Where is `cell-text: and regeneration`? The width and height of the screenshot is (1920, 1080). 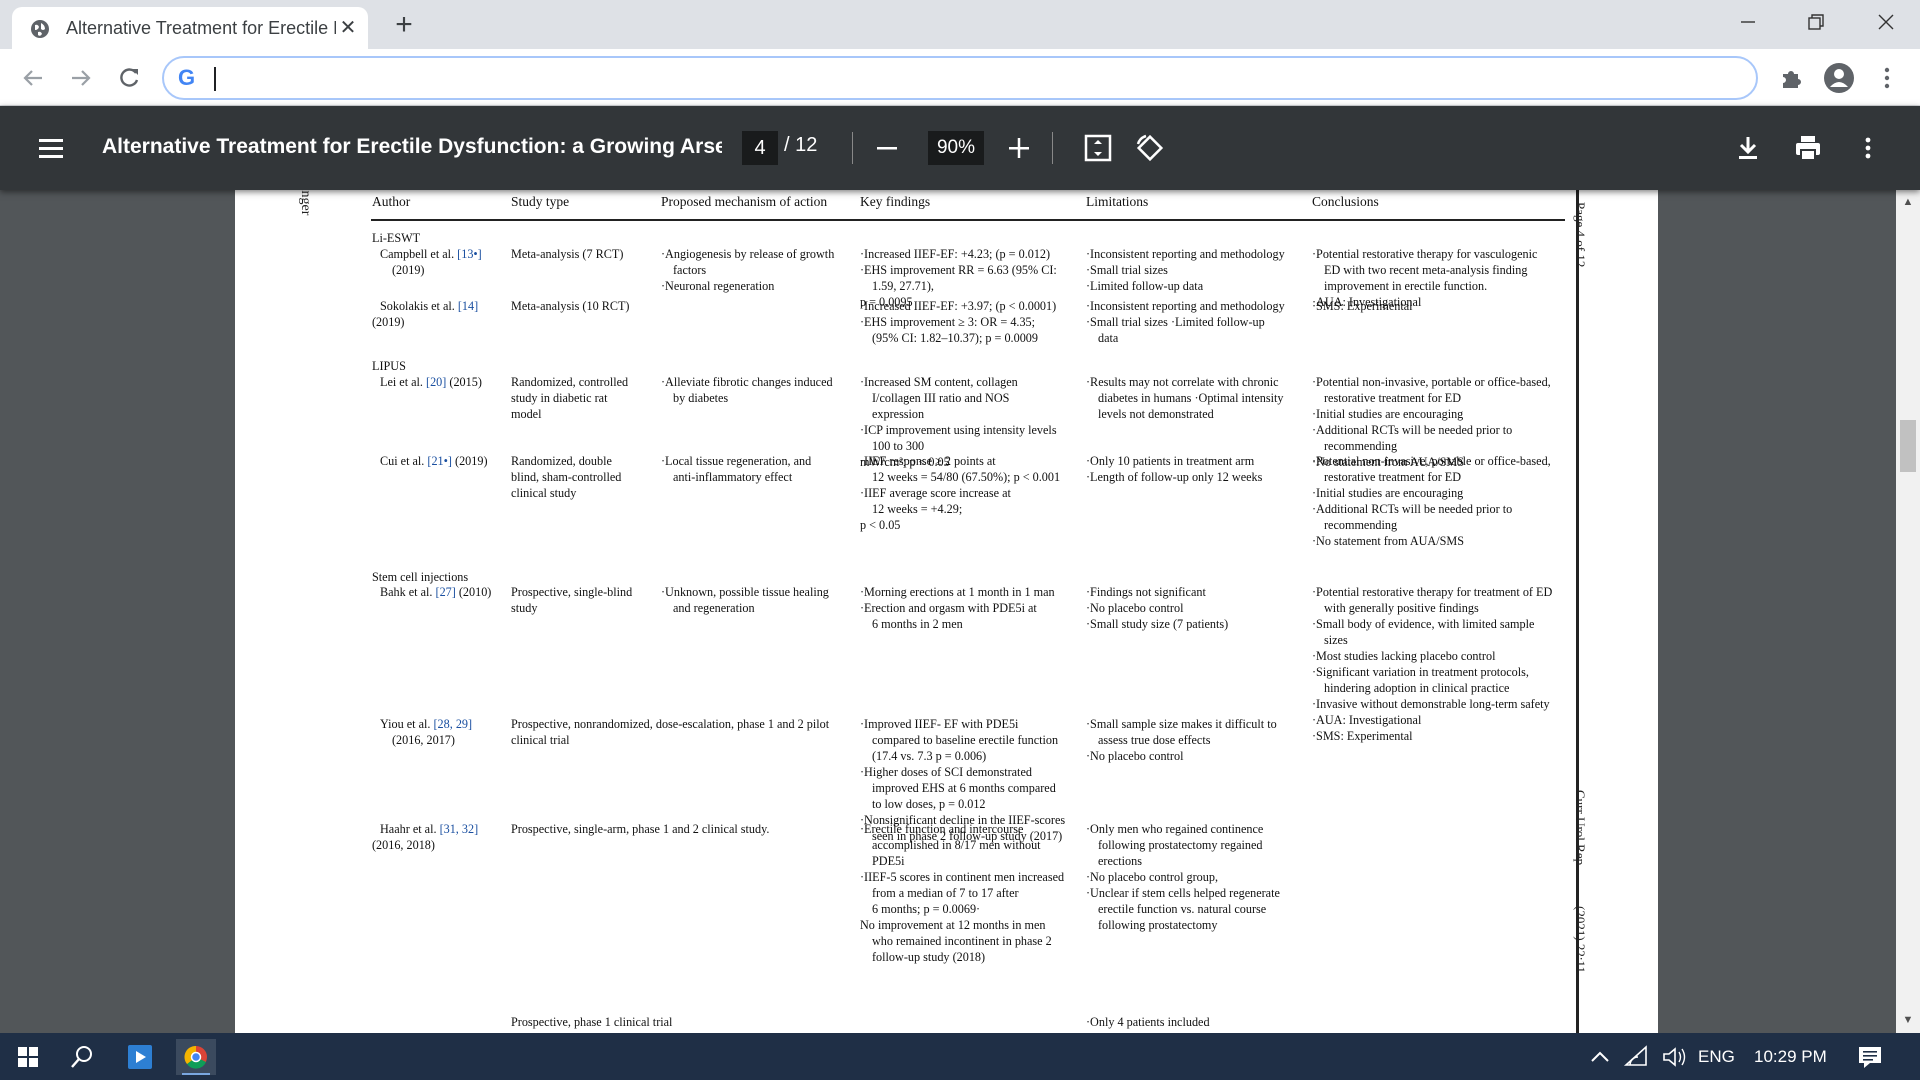 cell-text: and regeneration is located at coordinates (714, 608).